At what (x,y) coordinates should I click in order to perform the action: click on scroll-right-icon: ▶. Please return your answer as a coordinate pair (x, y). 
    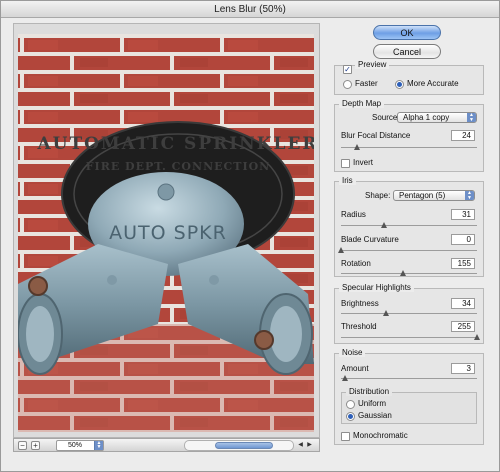
    Looking at the image, I should click on (309, 445).